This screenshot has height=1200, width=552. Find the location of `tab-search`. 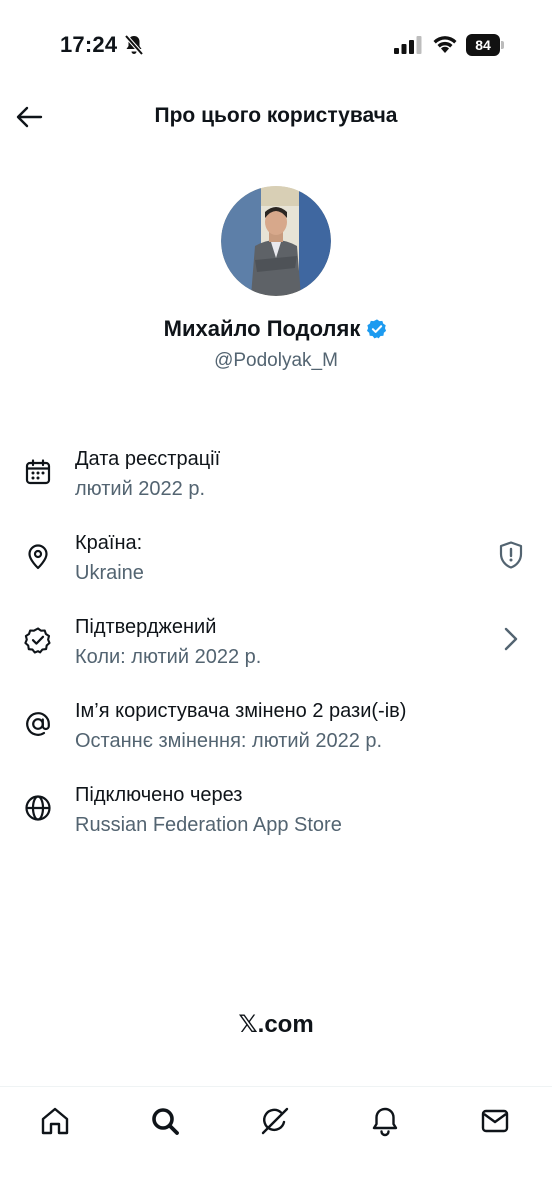

tab-search is located at coordinates (165, 1121).